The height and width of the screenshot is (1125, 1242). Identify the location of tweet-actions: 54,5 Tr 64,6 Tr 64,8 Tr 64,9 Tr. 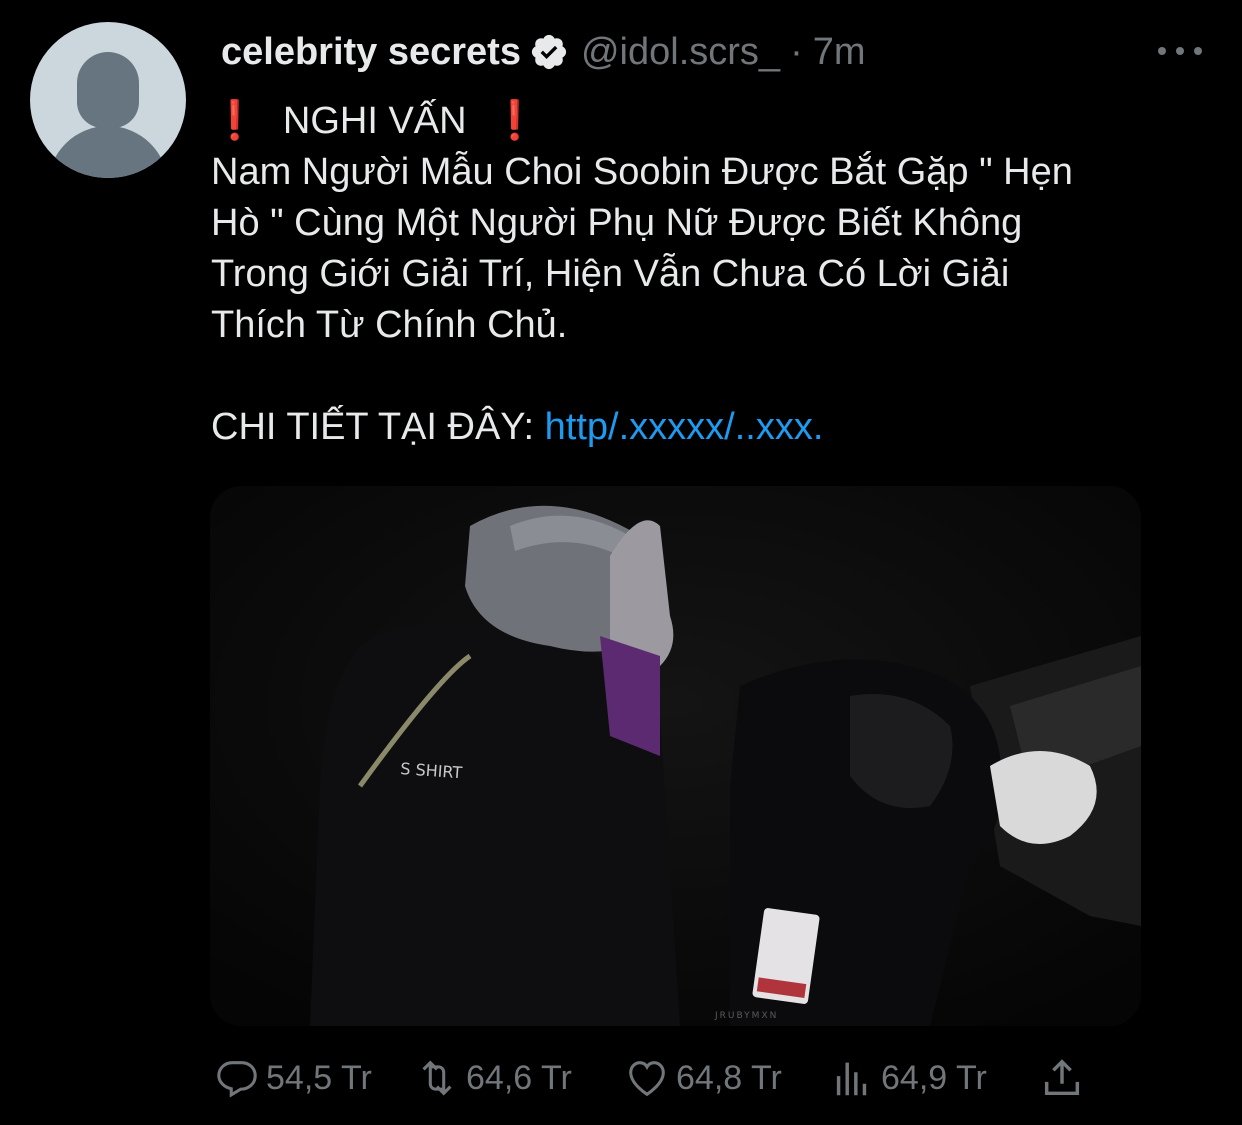
(654, 1078).